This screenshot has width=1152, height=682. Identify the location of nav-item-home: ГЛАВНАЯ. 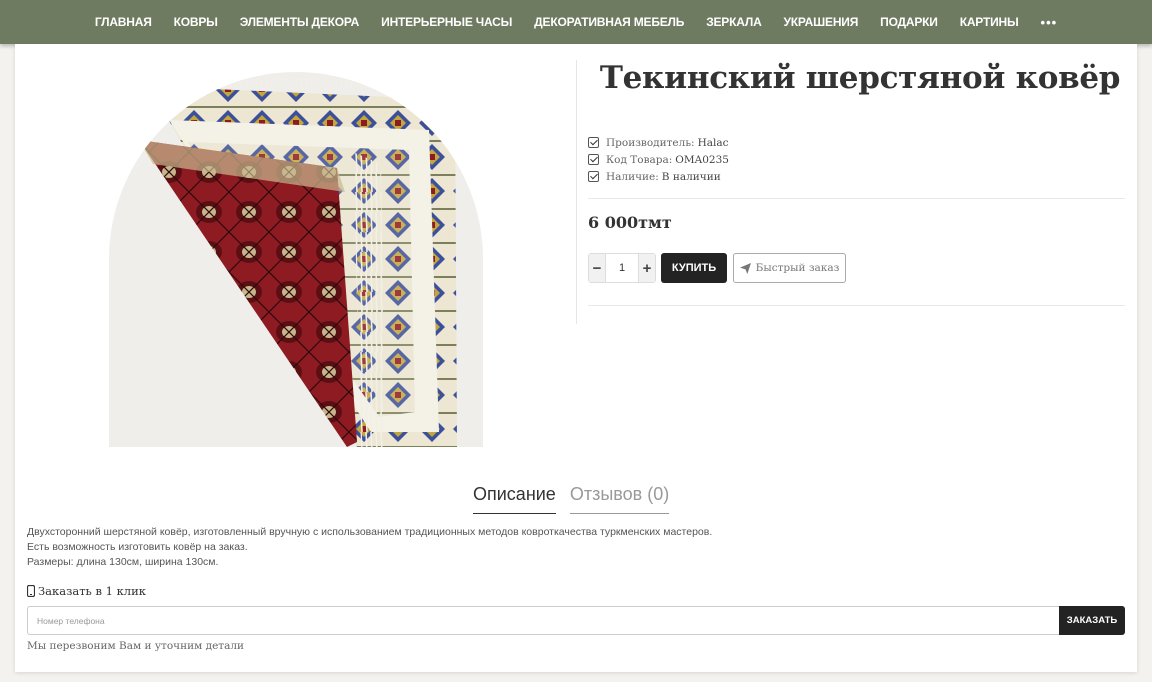
(123, 22).